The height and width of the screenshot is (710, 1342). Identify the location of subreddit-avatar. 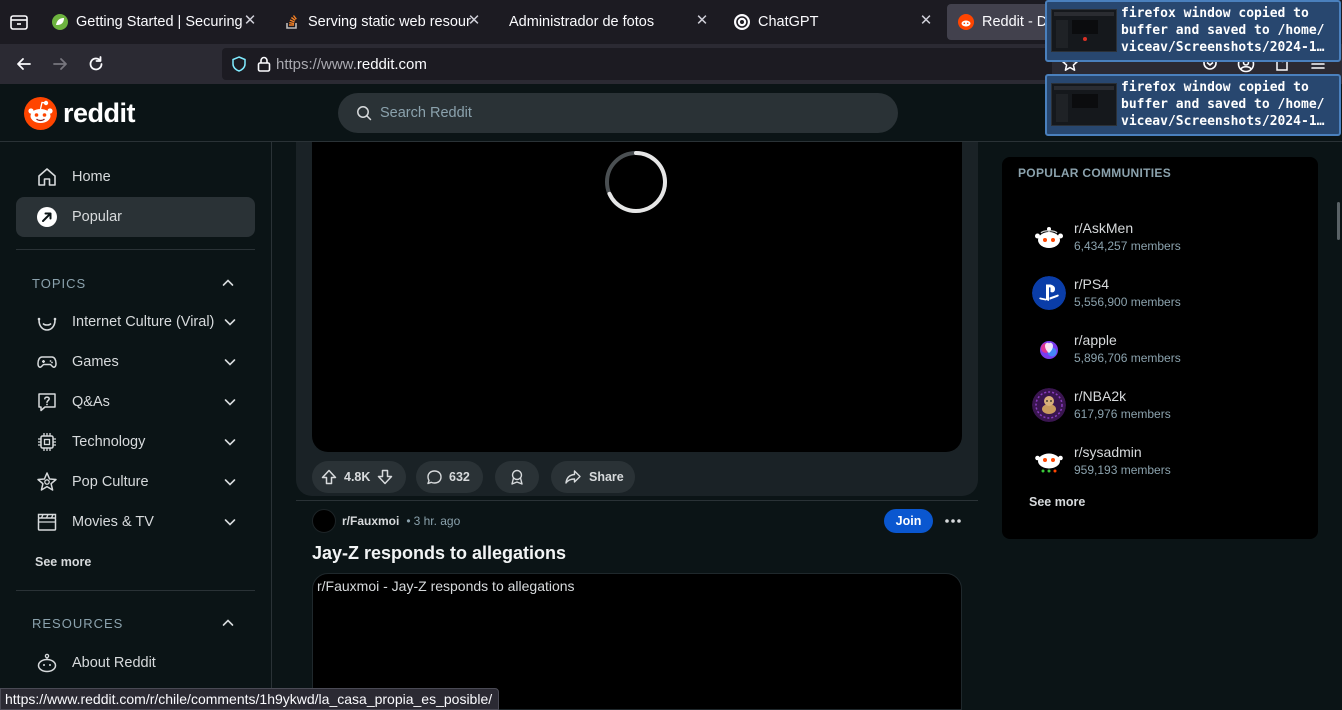
(324, 520).